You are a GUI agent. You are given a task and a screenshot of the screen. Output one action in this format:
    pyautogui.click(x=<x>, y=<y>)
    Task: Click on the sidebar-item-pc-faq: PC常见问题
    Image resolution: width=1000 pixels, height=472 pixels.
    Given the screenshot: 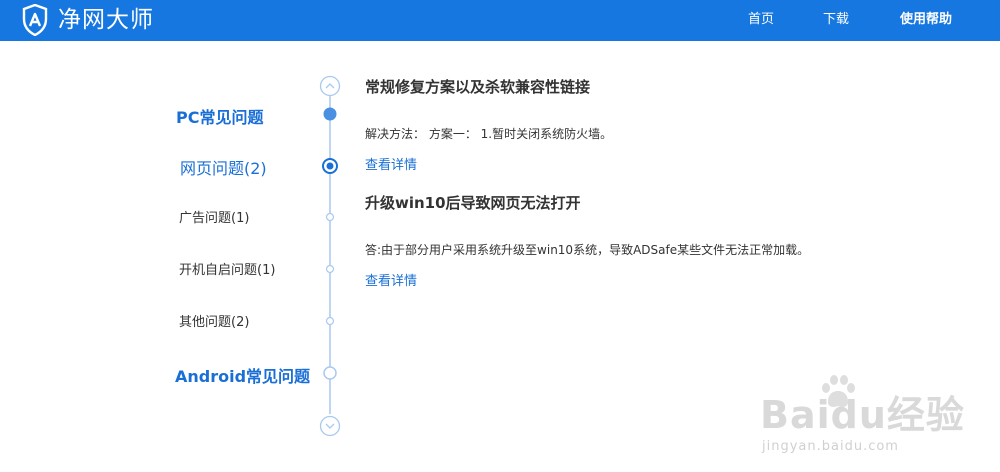 What is the action you would take?
    pyautogui.click(x=219, y=118)
    